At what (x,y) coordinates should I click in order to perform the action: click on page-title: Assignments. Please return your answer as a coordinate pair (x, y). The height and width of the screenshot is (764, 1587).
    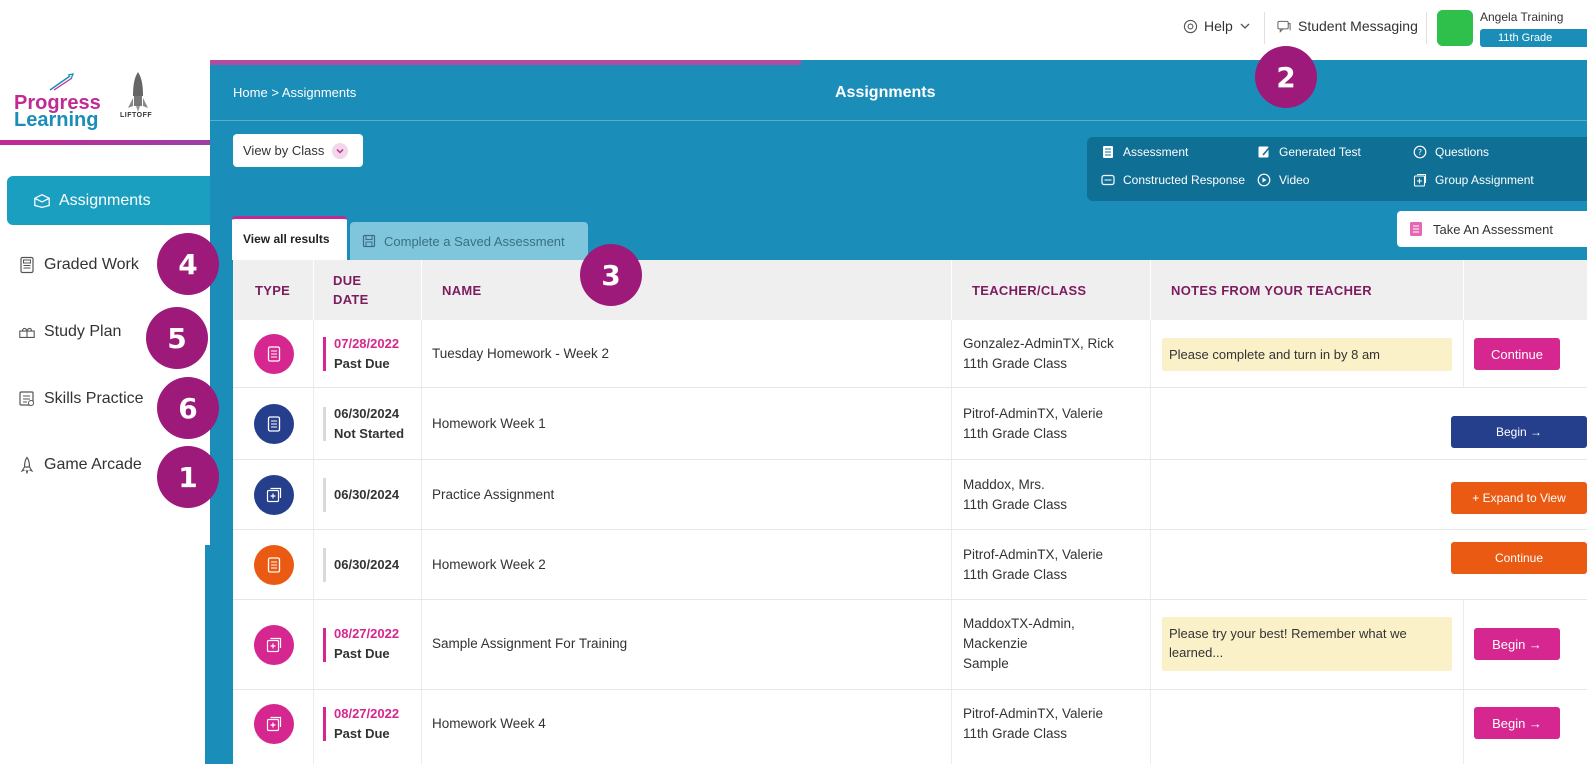
    Looking at the image, I should click on (885, 92).